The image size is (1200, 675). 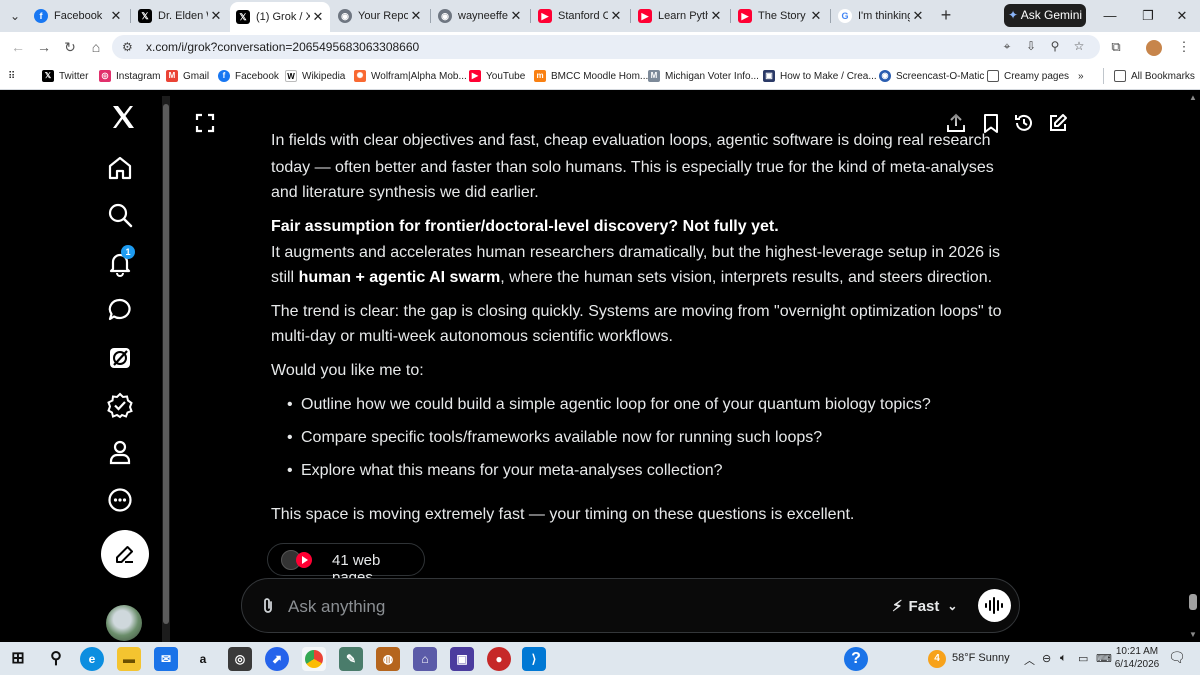 What do you see at coordinates (1104, 658) in the screenshot?
I see `input-method-icon: ⌨︎` at bounding box center [1104, 658].